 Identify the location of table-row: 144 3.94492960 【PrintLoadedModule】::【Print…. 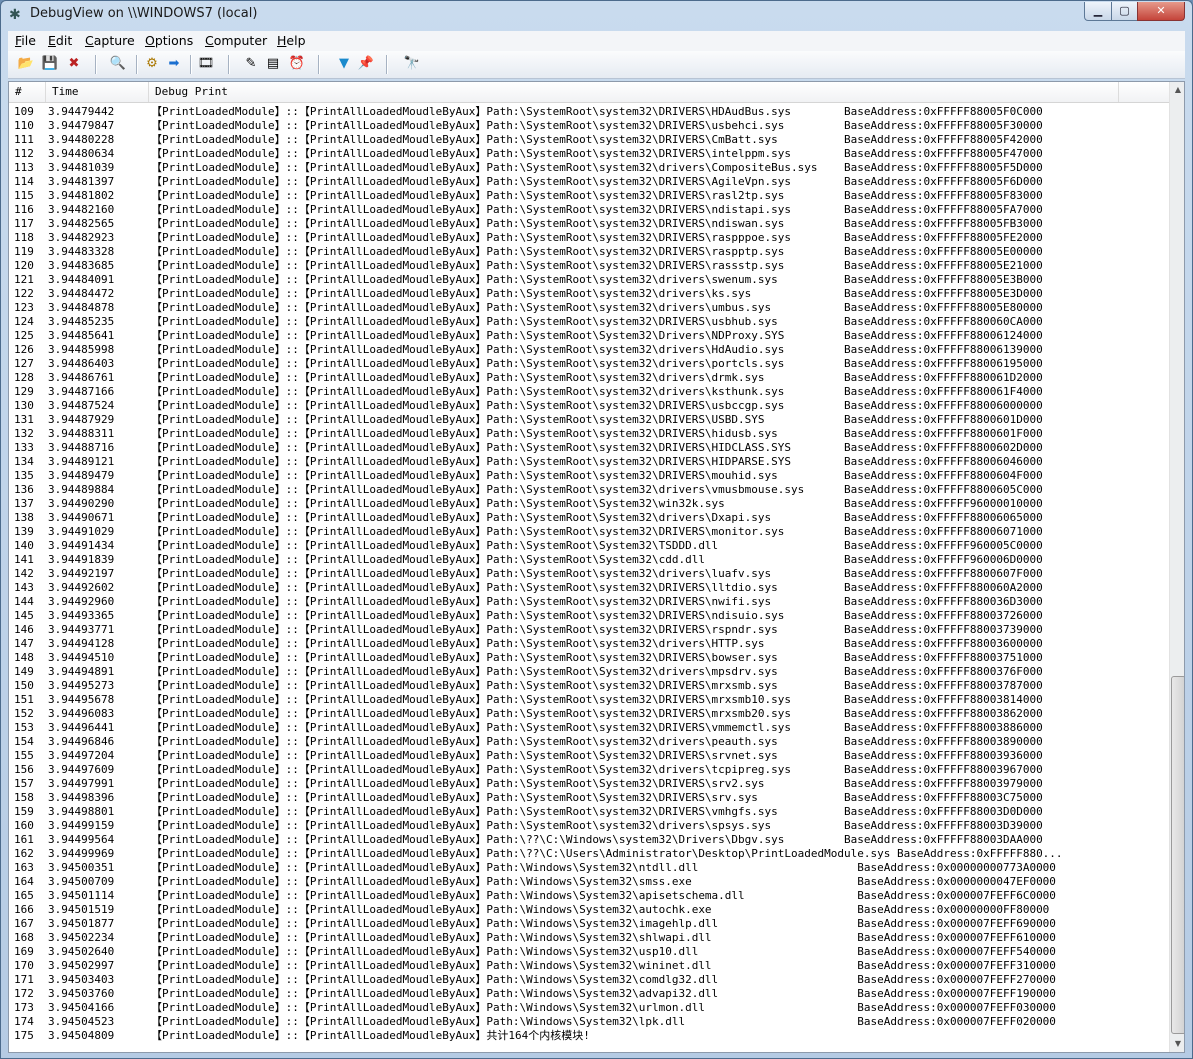
(589, 602).